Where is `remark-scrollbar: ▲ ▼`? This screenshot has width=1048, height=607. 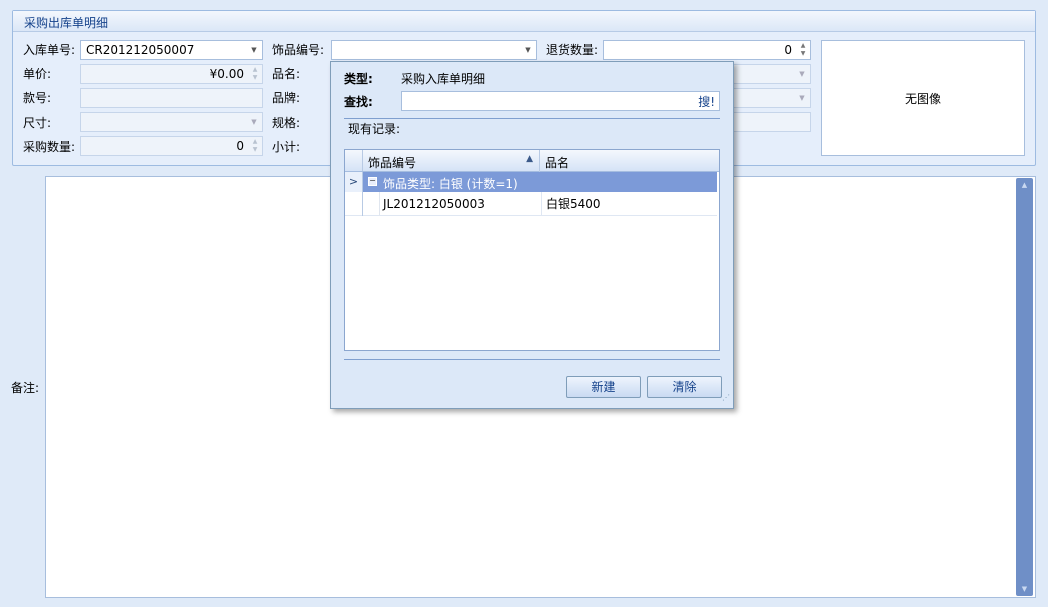 remark-scrollbar: ▲ ▼ is located at coordinates (1024, 387).